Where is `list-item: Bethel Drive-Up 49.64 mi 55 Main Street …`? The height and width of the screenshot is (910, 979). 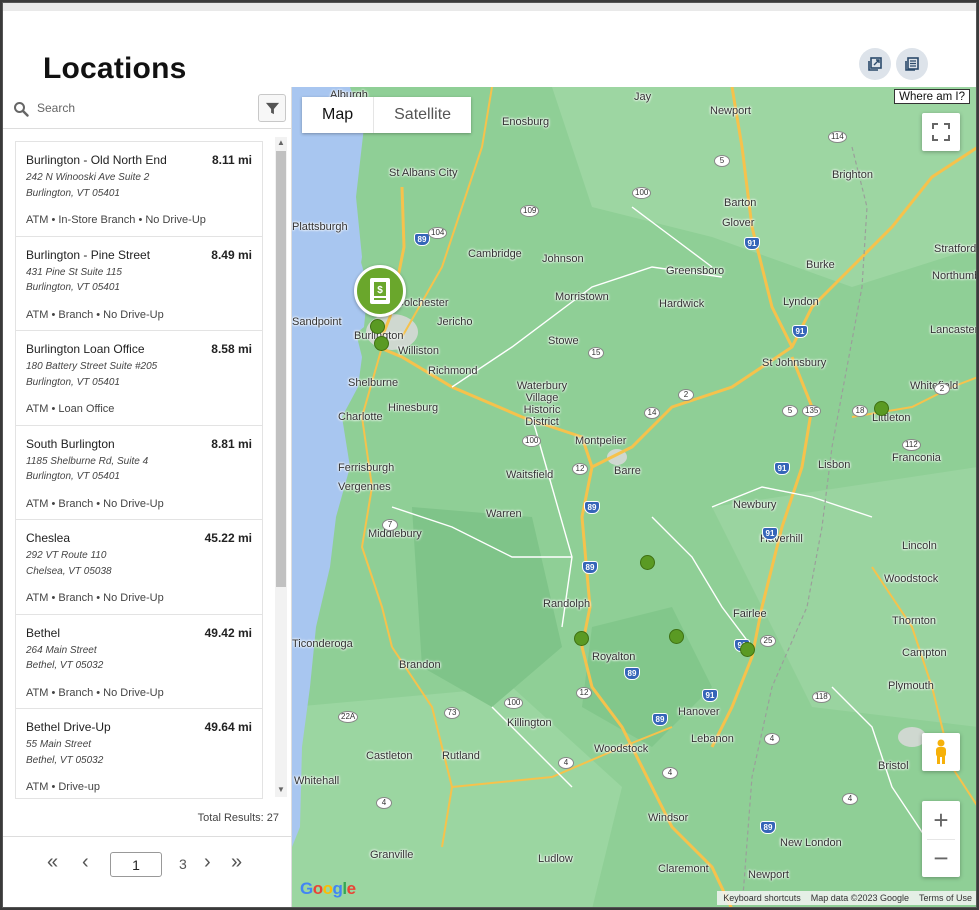
list-item: Bethel Drive-Up 49.64 mi 55 Main Street … is located at coordinates (139, 753).